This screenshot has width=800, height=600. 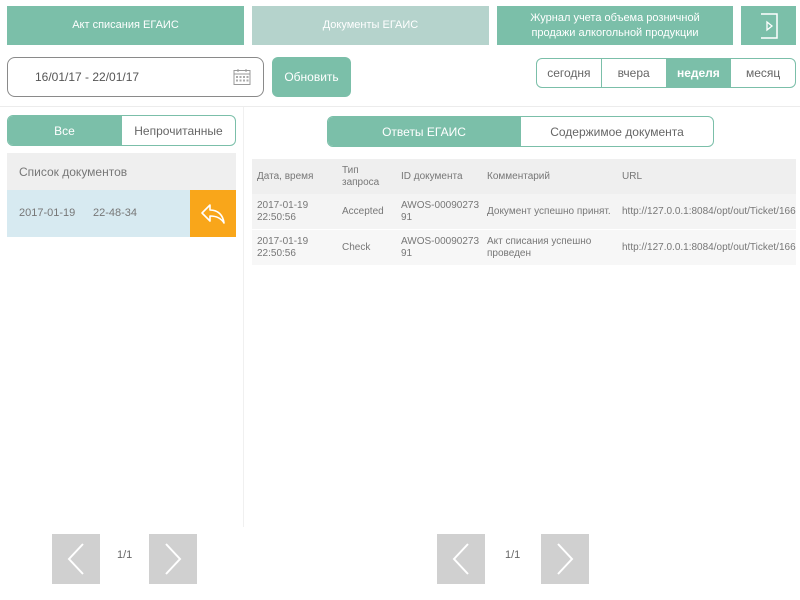 I want to click on refresh-button: Обновить, so click(x=311, y=77).